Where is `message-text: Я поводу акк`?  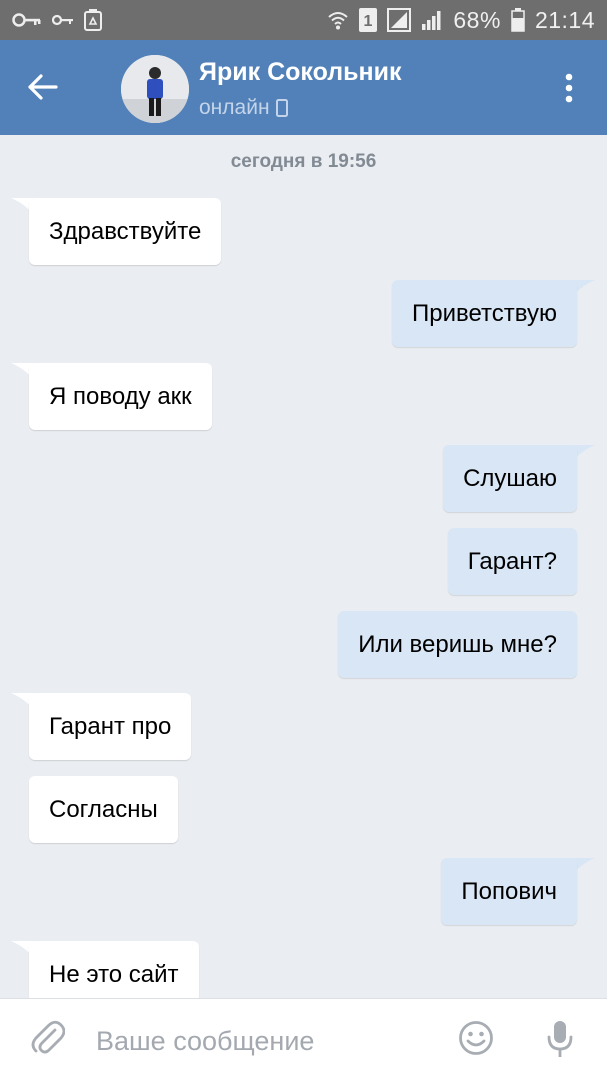 message-text: Я поводу акк is located at coordinates (120, 396).